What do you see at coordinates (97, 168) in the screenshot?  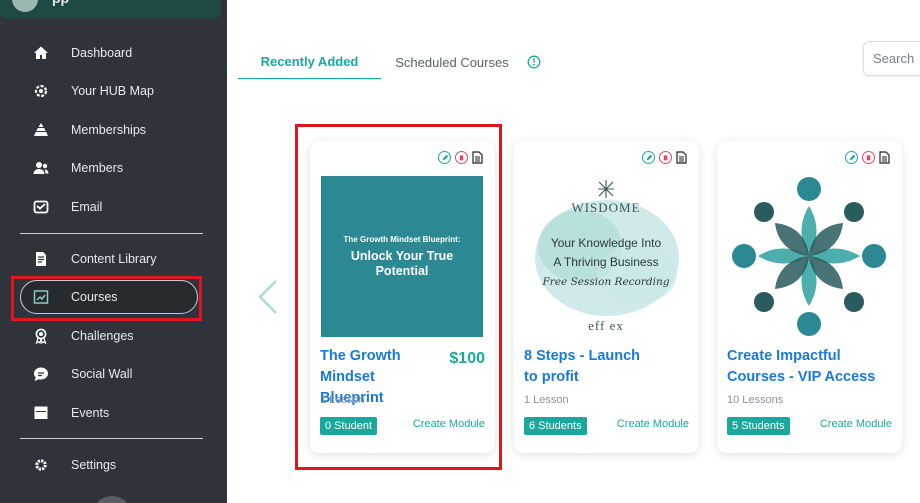 I see `sidebar-item-label: Members` at bounding box center [97, 168].